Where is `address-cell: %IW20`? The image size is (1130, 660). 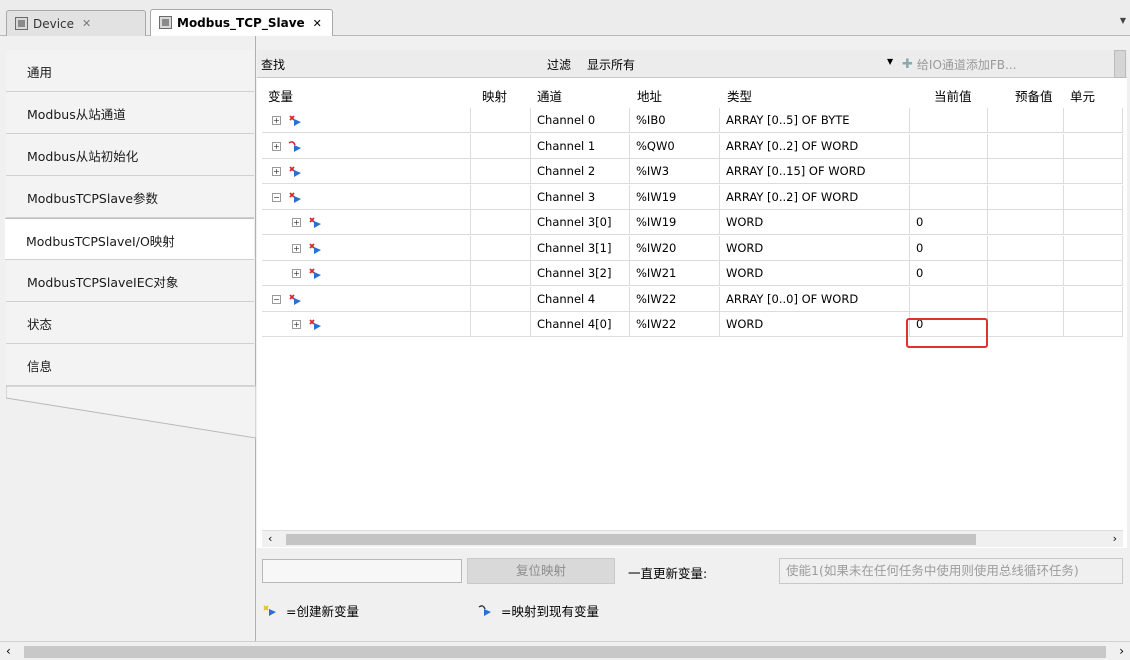 address-cell: %IW20 is located at coordinates (675, 248).